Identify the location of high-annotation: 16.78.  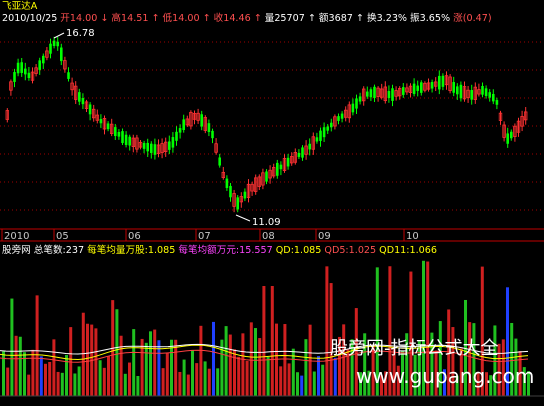
(80, 33).